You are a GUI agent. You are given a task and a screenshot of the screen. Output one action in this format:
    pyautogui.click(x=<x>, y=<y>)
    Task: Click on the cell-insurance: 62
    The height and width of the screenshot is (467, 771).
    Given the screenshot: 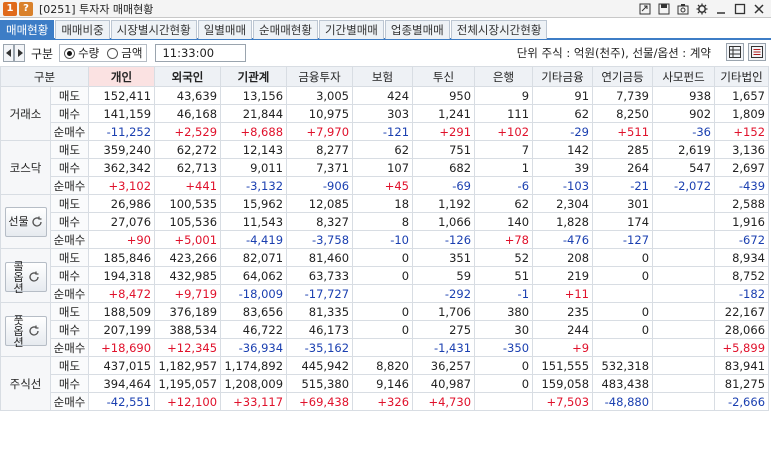 What is the action you would take?
    pyautogui.click(x=383, y=149)
    